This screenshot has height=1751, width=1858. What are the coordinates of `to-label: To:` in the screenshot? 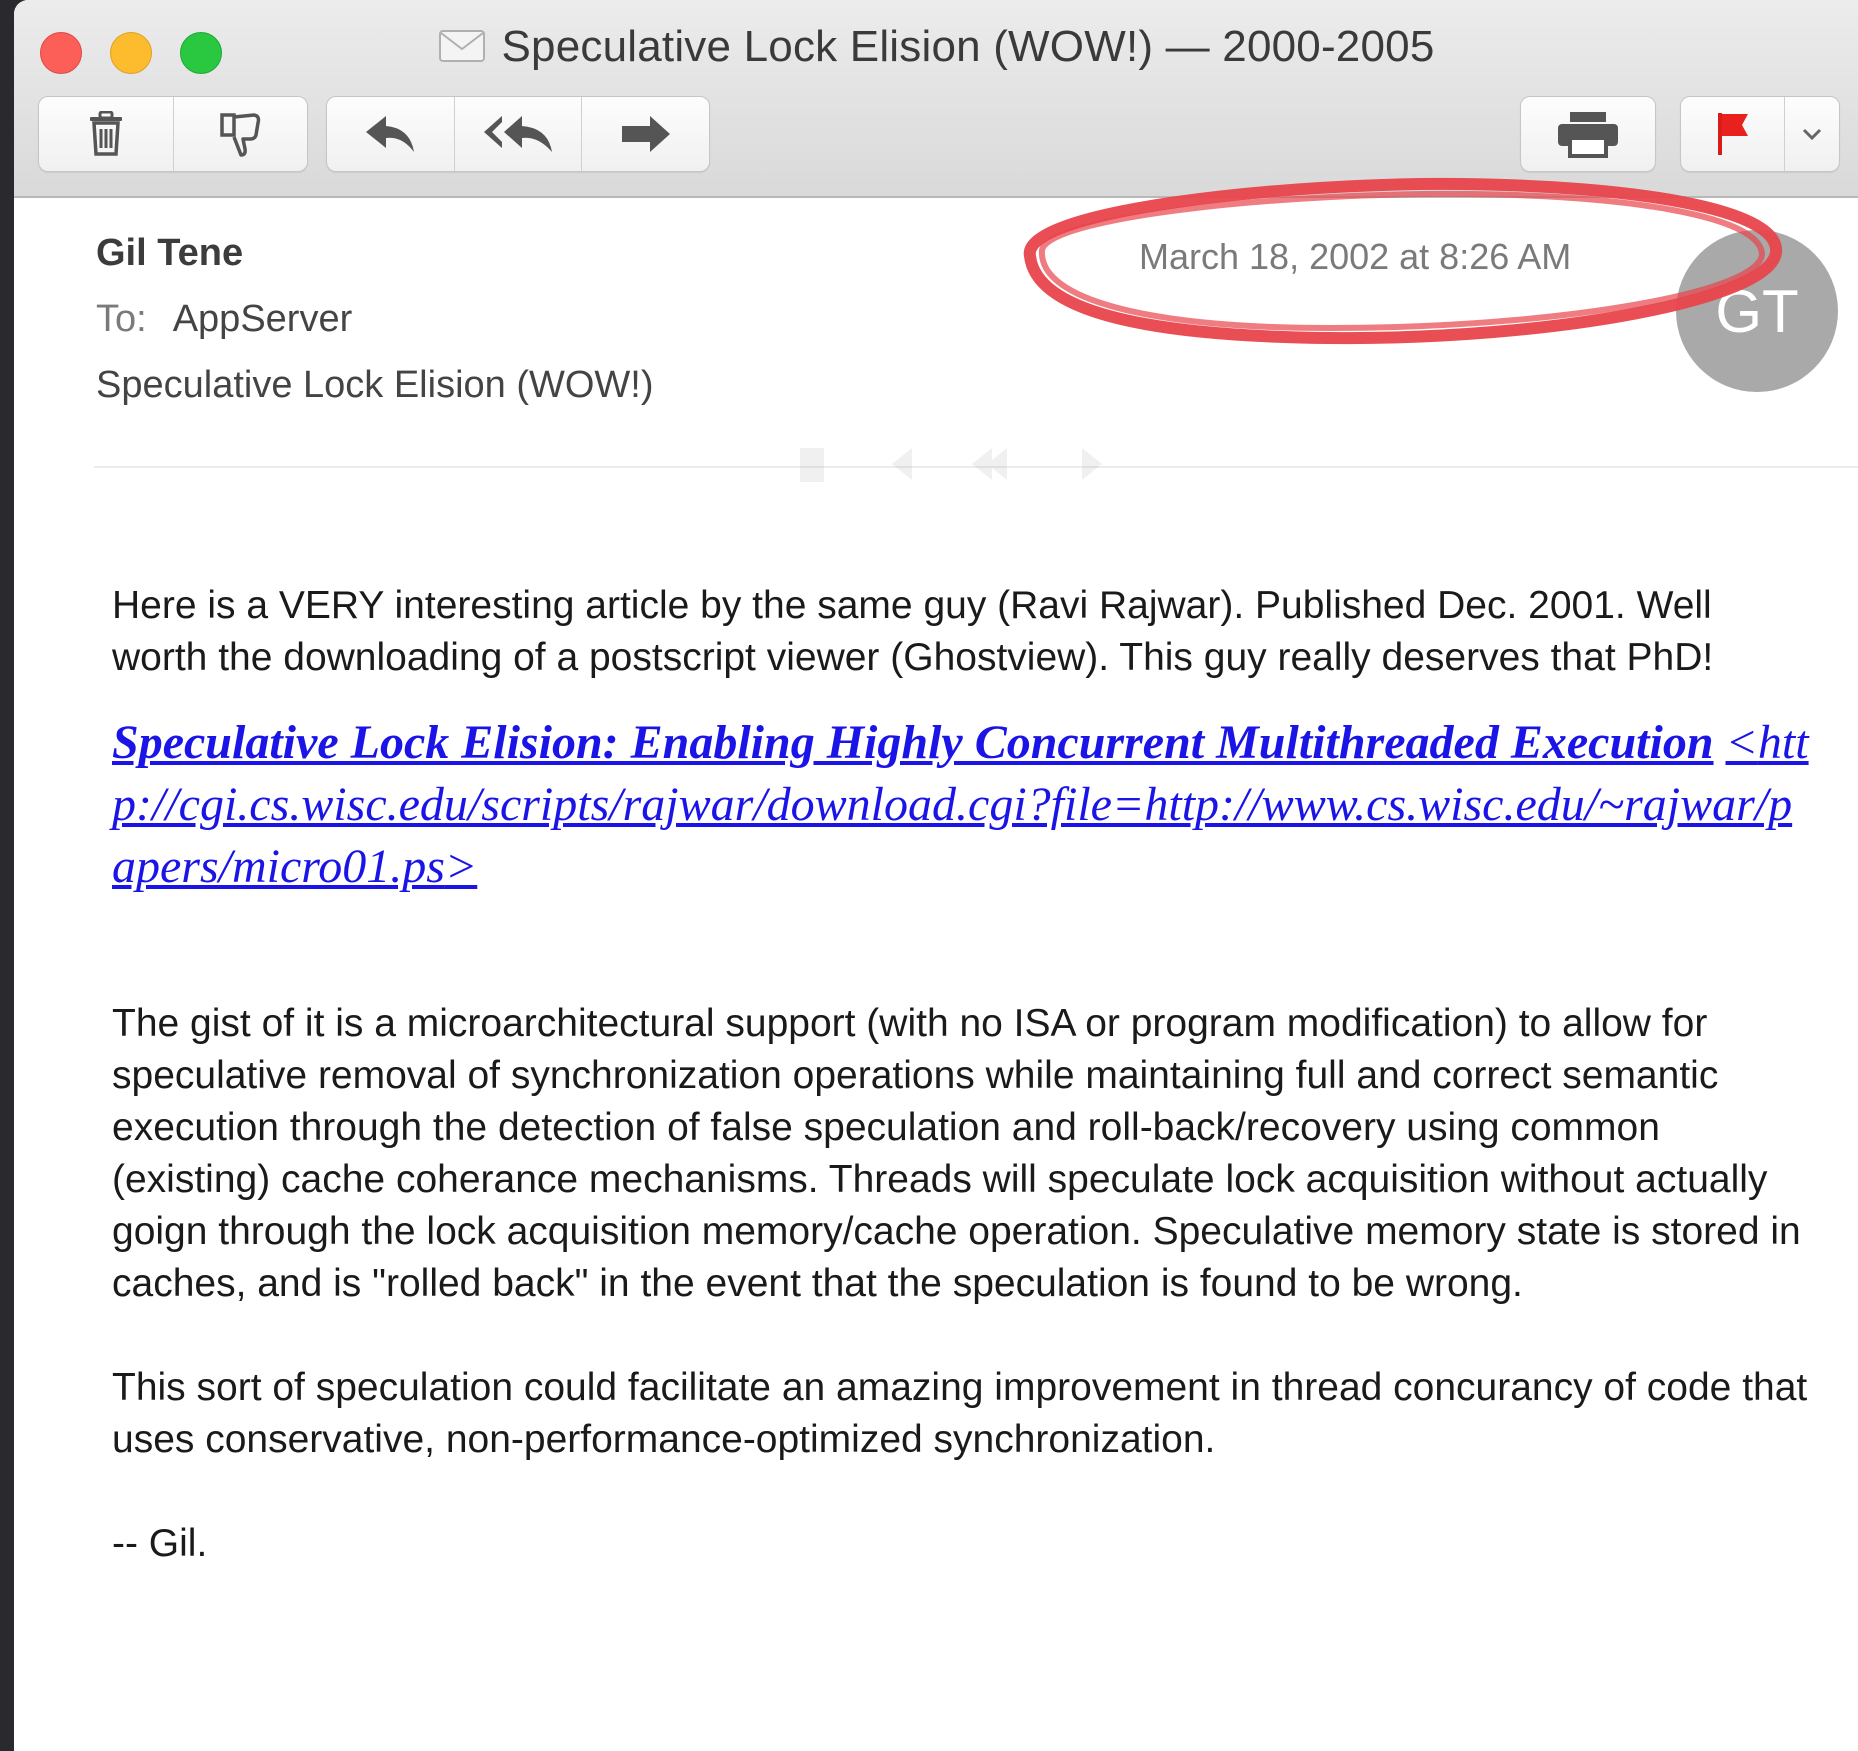 It's located at (121, 319).